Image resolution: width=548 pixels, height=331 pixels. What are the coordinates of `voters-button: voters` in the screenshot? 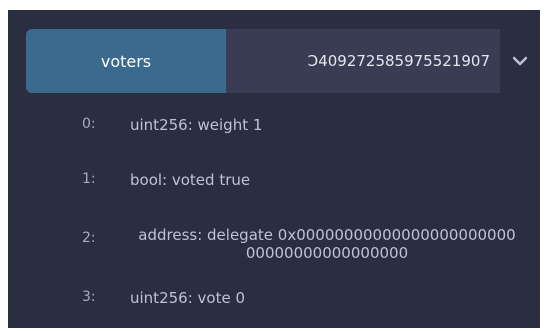 It's located at (126, 61).